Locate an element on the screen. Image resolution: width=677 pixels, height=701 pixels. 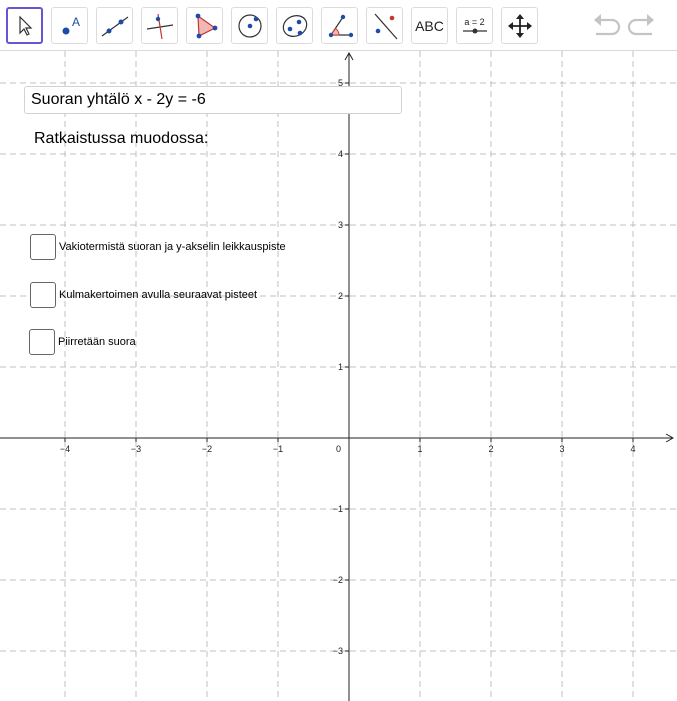
x-tick-label: 1 is located at coordinates (419, 449).